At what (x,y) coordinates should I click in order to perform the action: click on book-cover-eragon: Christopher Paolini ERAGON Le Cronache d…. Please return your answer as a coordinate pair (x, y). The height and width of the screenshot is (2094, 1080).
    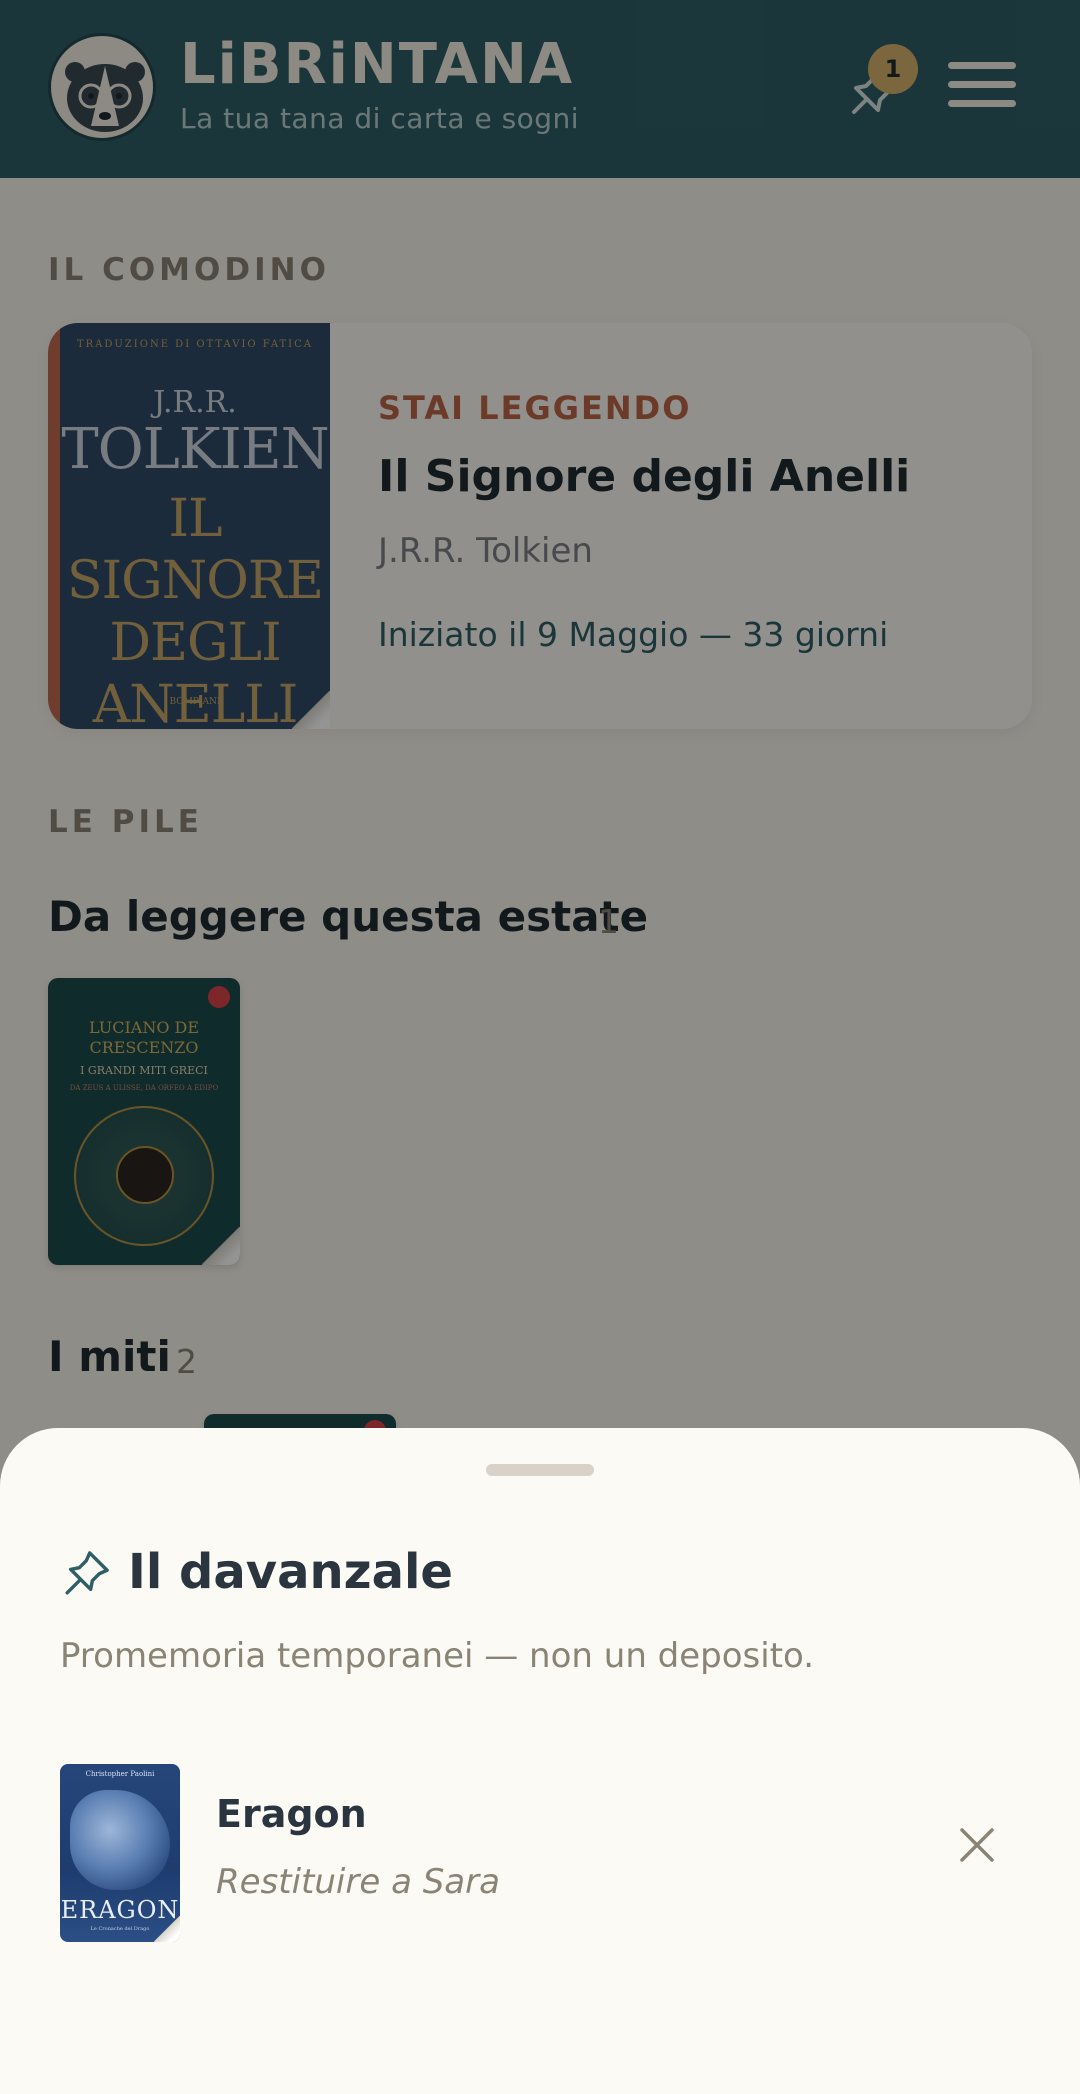
    Looking at the image, I should click on (120, 1853).